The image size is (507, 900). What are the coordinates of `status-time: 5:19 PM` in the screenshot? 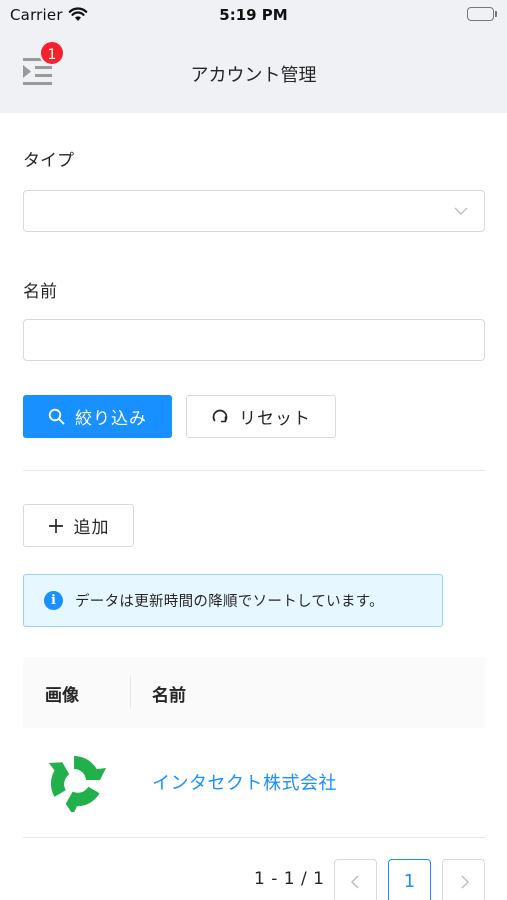 It's located at (253, 15).